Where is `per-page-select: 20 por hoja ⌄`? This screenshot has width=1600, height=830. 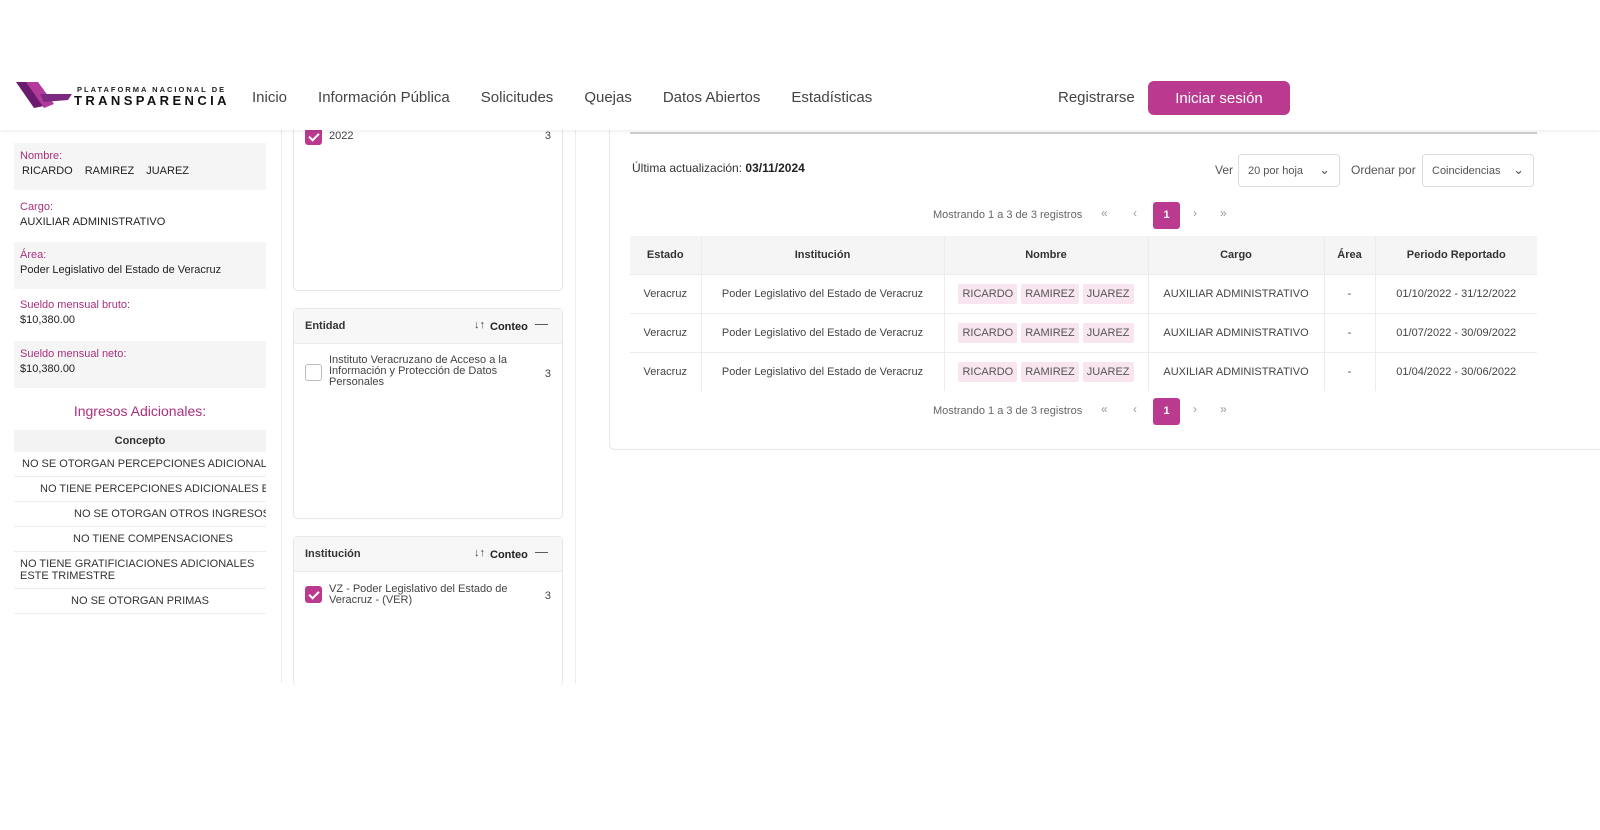
per-page-select: 20 por hoja ⌄ is located at coordinates (1289, 170).